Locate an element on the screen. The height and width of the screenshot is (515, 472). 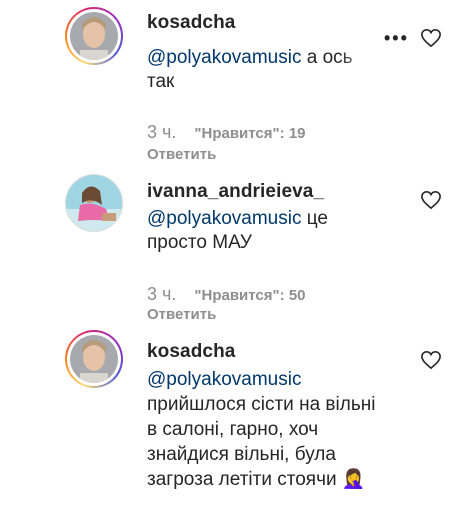
comment-meta: 3 ч. "Нравится": 50 is located at coordinates (226, 294).